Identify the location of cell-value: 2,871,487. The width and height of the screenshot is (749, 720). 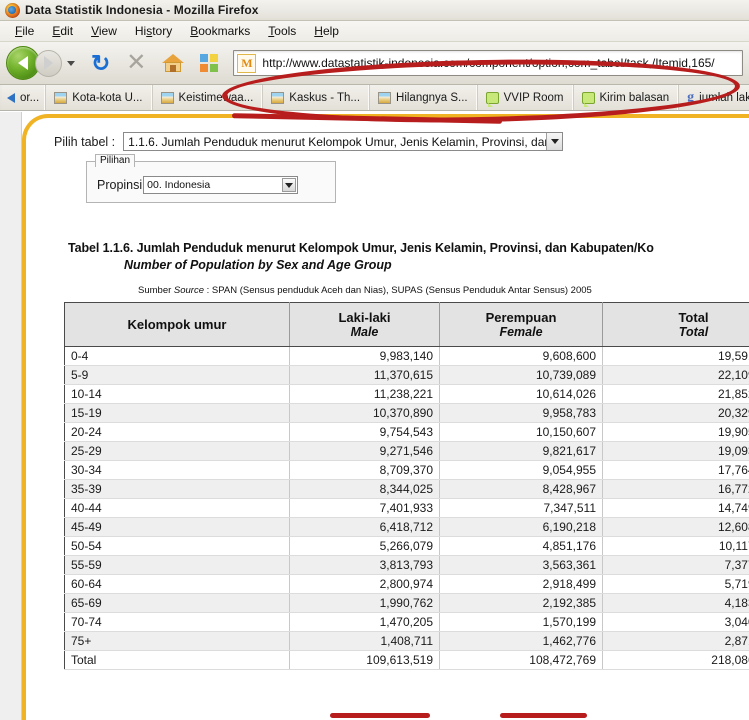
(675, 641).